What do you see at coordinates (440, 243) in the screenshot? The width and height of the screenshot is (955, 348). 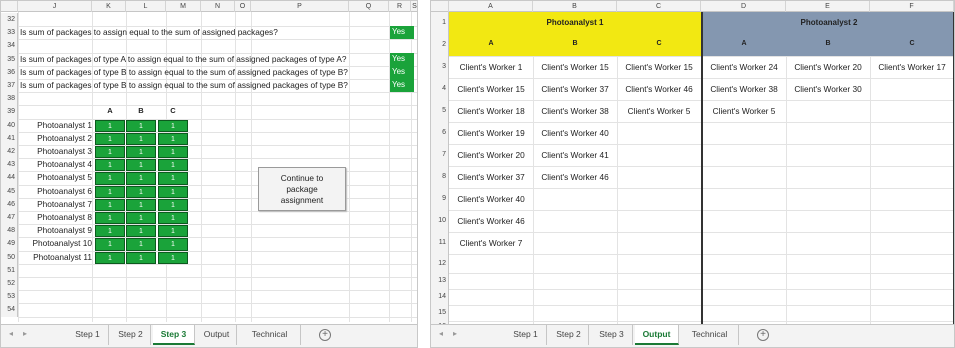 I see `row-header-11: 11` at bounding box center [440, 243].